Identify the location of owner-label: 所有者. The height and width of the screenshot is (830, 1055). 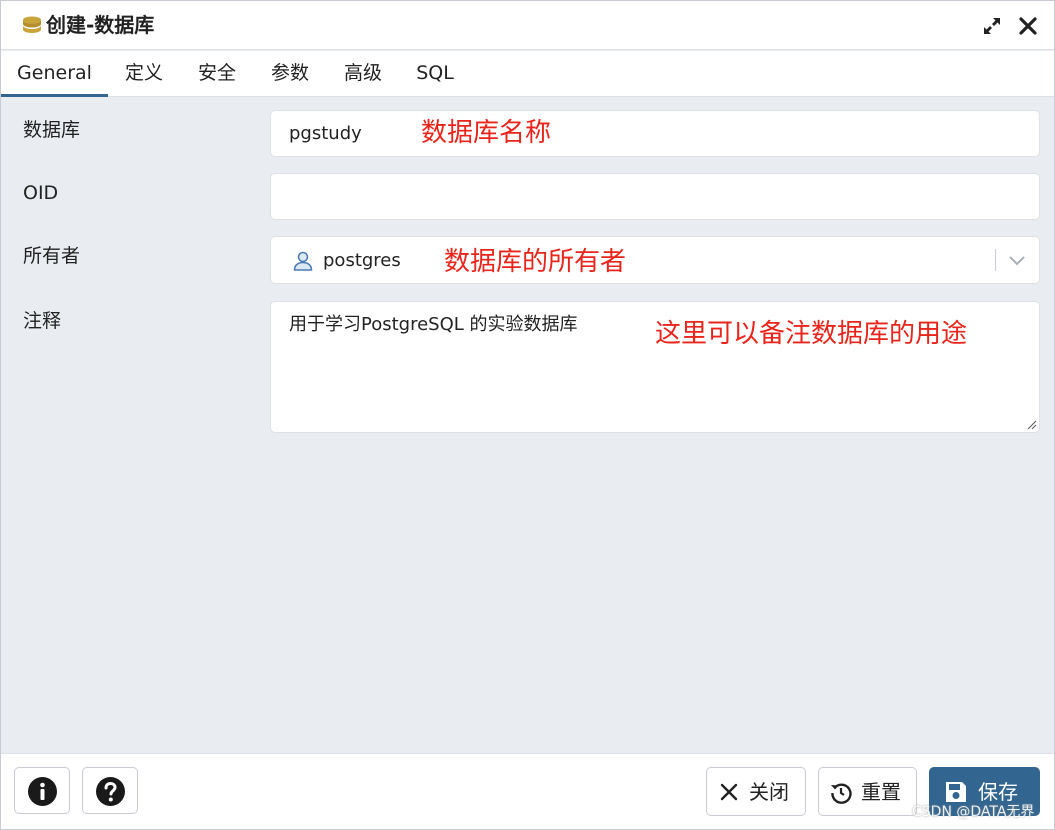
(52, 256).